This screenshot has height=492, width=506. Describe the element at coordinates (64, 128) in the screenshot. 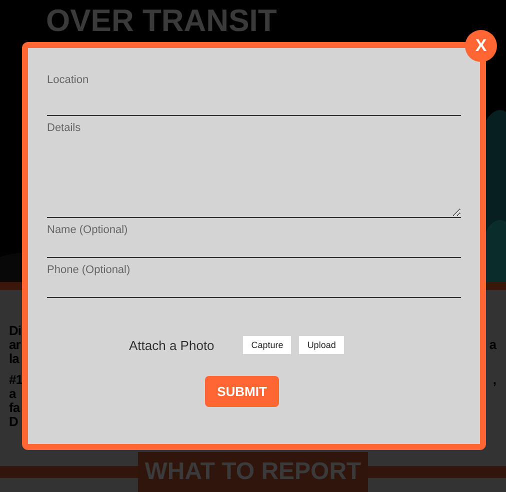

I see `field-label: Details` at that location.